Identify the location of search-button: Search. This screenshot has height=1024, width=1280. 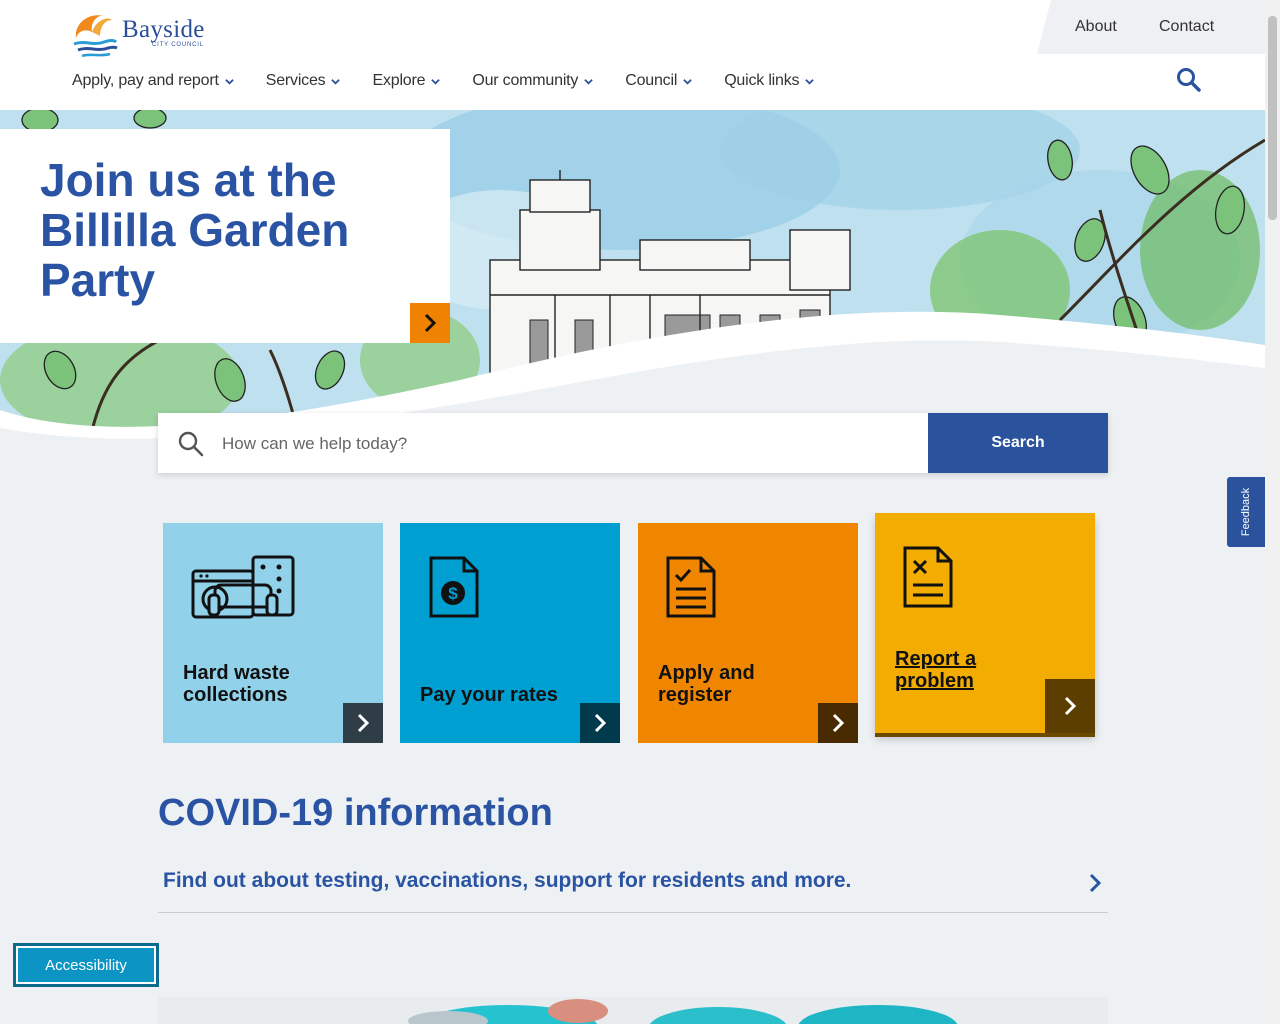
(1018, 443).